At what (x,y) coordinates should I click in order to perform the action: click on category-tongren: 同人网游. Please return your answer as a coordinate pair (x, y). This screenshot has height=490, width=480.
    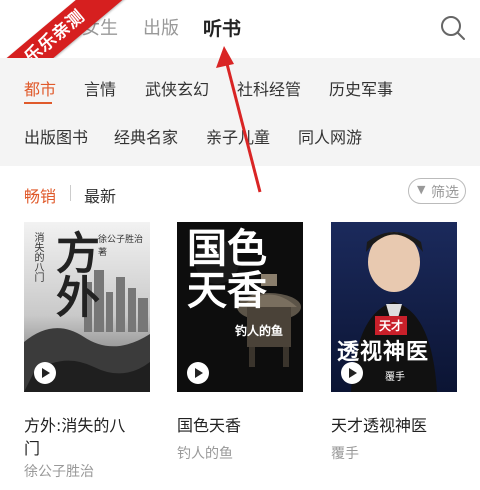
    Looking at the image, I should click on (330, 136).